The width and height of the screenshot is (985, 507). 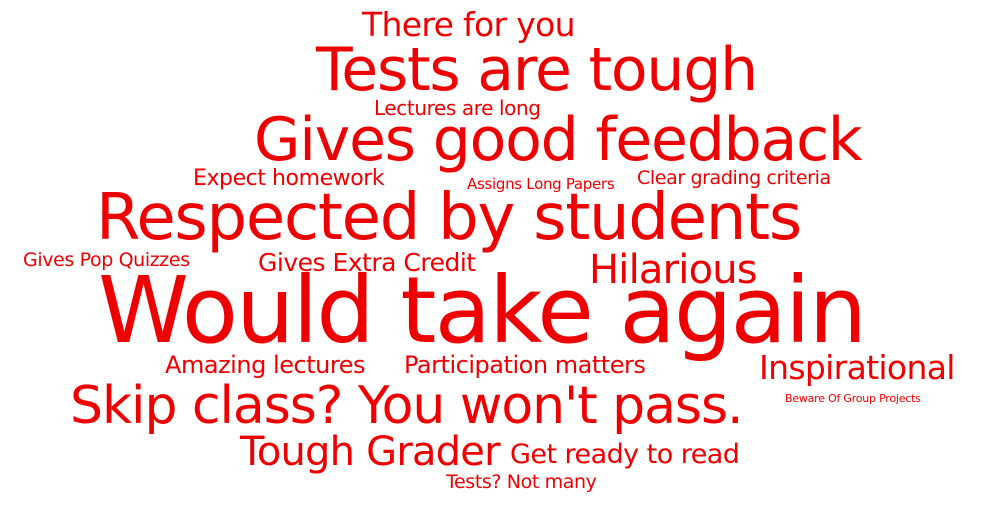 What do you see at coordinates (558, 140) in the screenshot?
I see `tag-gives-good-feedback: Gives good feedback` at bounding box center [558, 140].